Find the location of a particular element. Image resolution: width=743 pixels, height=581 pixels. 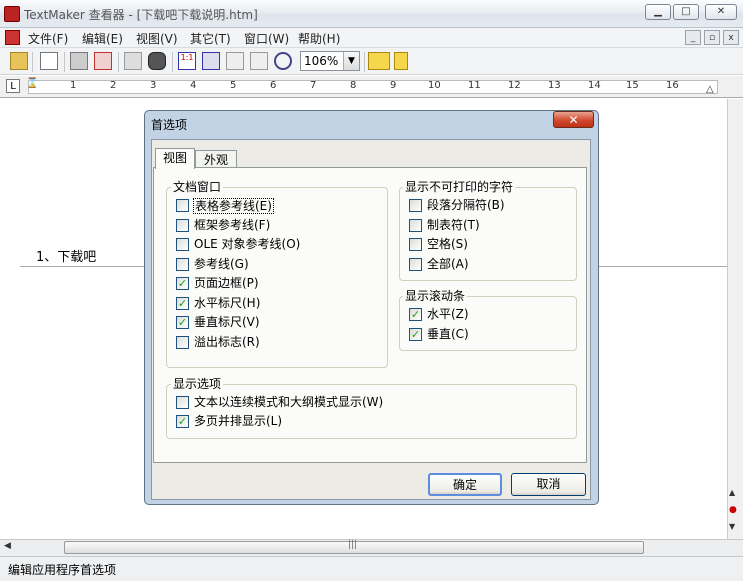

document-text: 1、下载吧 is located at coordinates (66, 257).